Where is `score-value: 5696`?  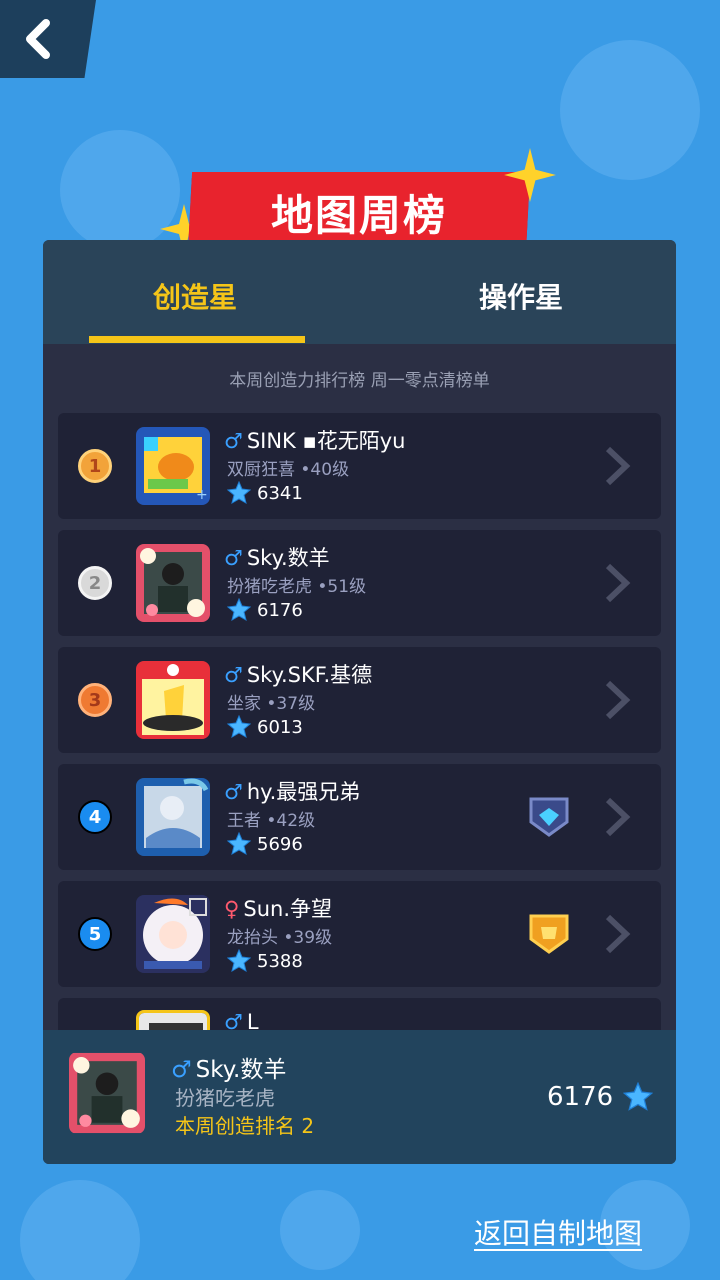 score-value: 5696 is located at coordinates (280, 844).